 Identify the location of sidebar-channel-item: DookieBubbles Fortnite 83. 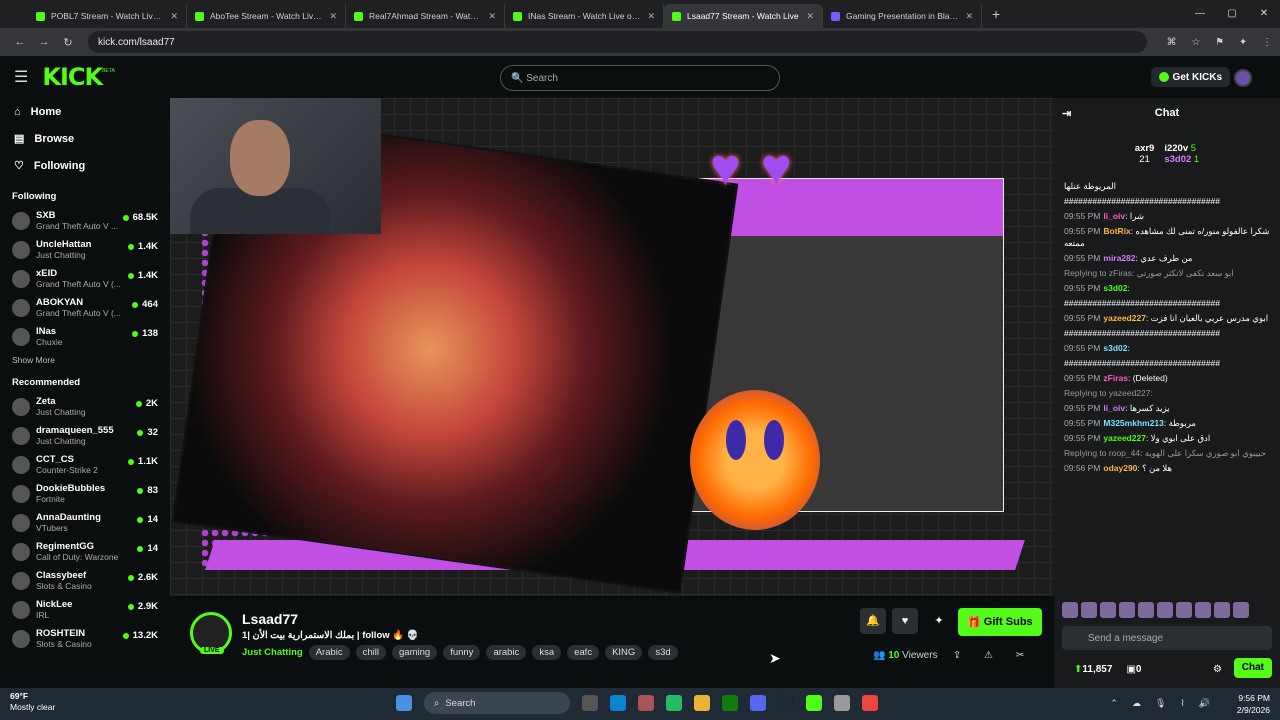
(85, 493).